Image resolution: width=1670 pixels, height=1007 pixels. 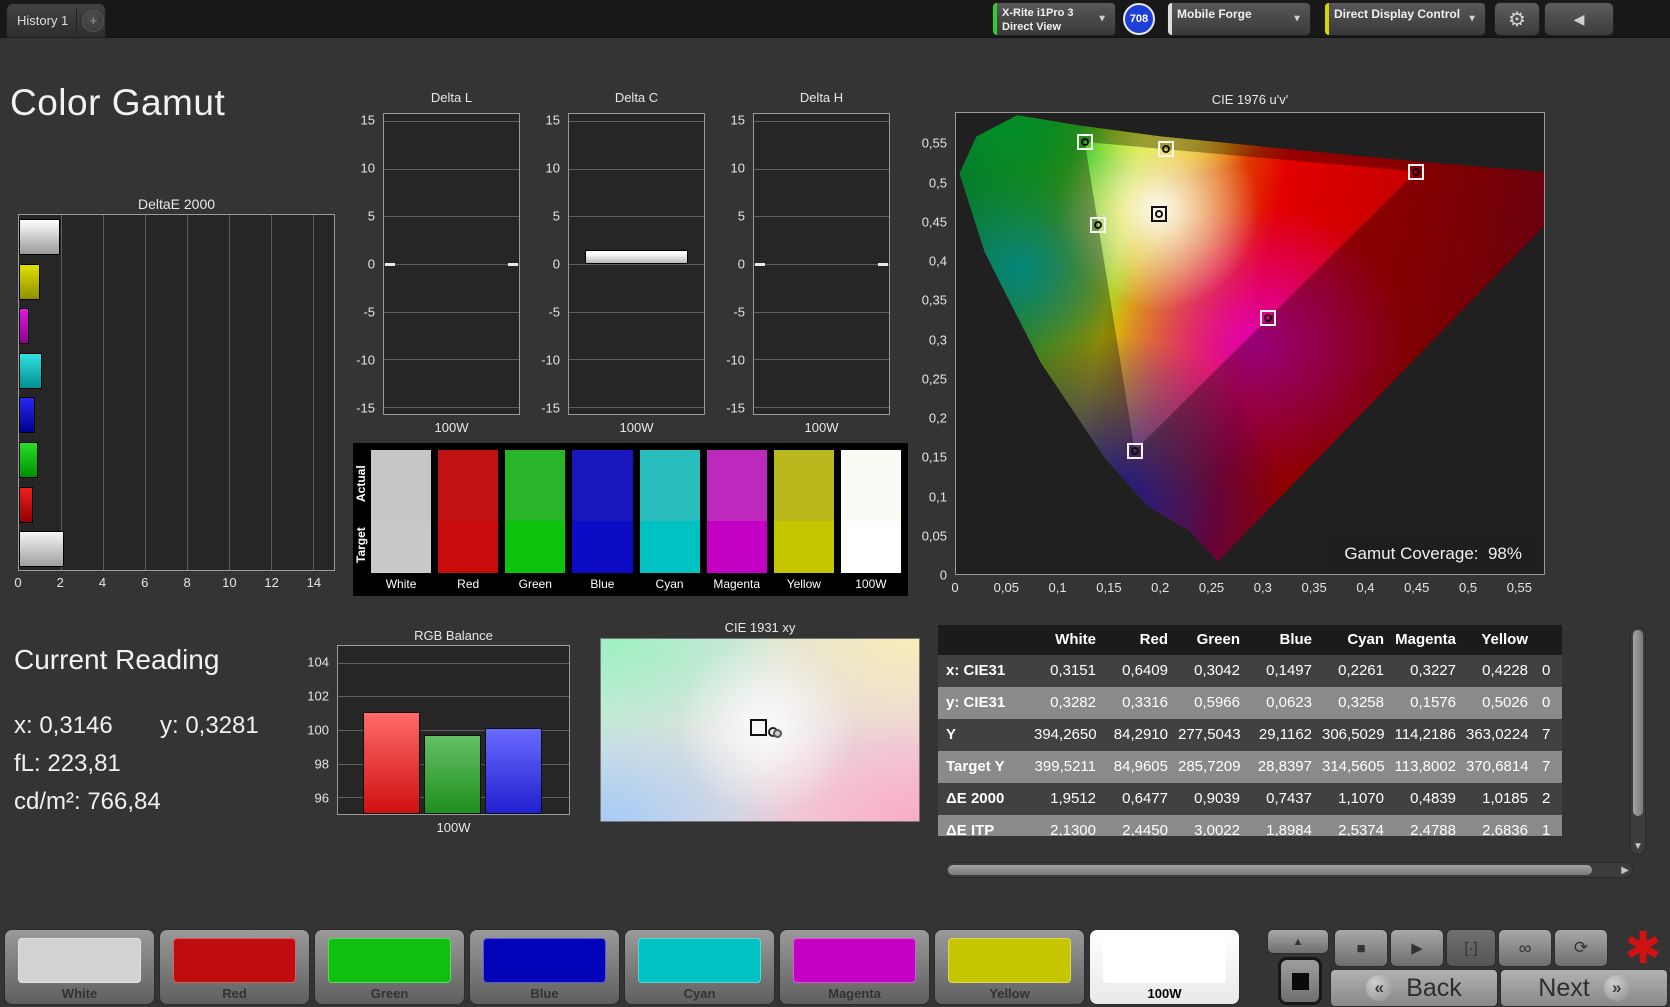 What do you see at coordinates (556, 216) in the screenshot?
I see `axis-tick-label: 5` at bounding box center [556, 216].